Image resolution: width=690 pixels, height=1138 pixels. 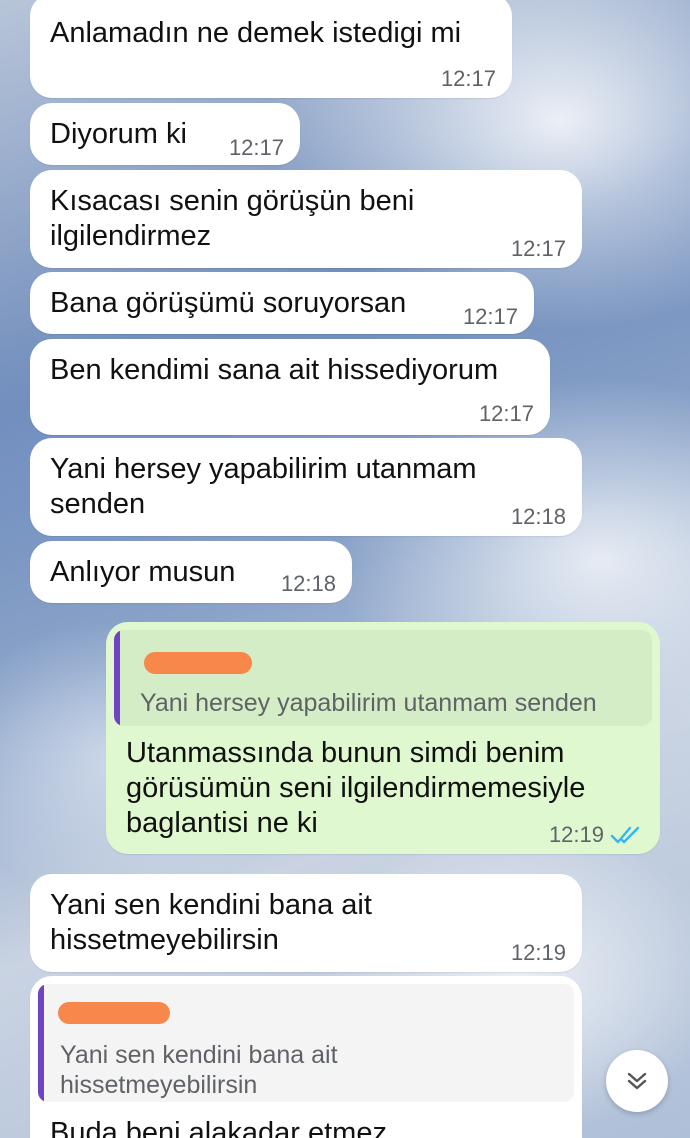 I want to click on scroll-to-bottom-button, so click(x=637, y=1081).